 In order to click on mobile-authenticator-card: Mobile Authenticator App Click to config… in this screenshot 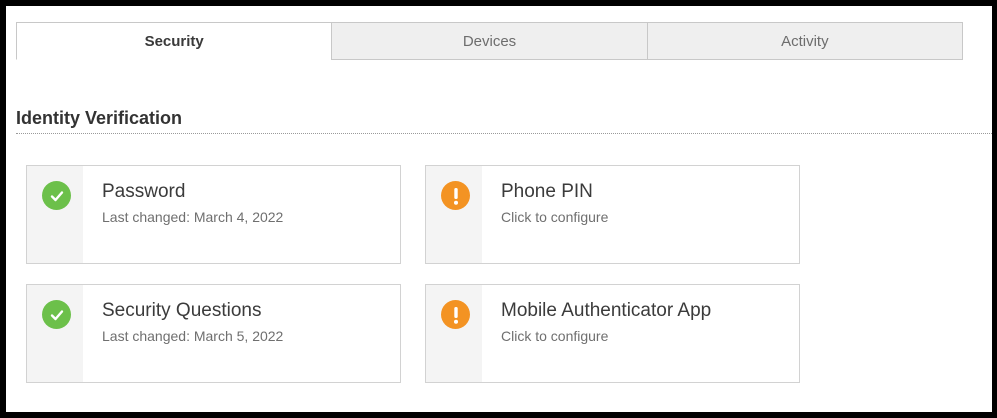, I will do `click(612, 333)`.